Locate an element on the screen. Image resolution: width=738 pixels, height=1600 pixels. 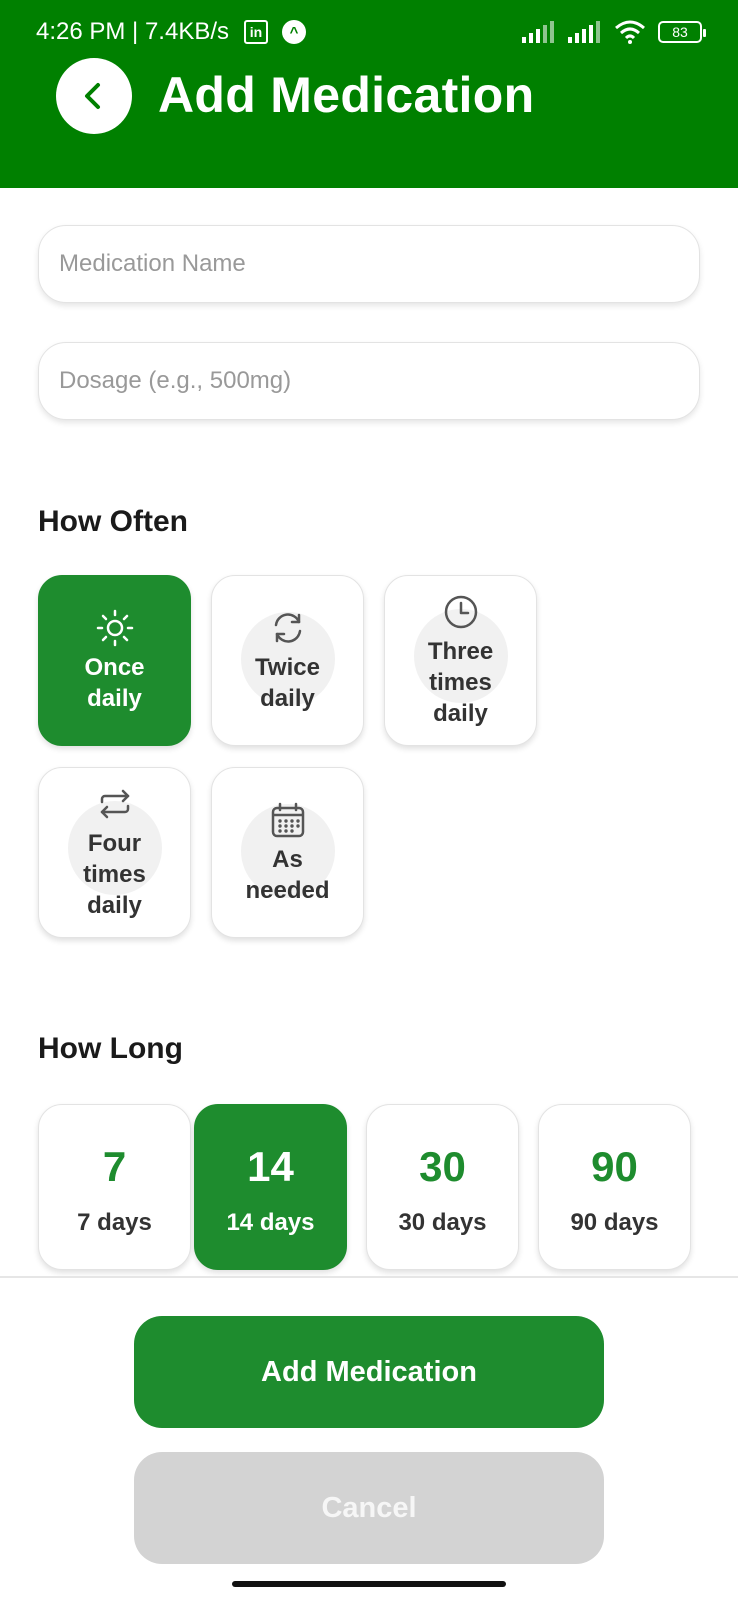
battery-level: 83 is located at coordinates (680, 32).